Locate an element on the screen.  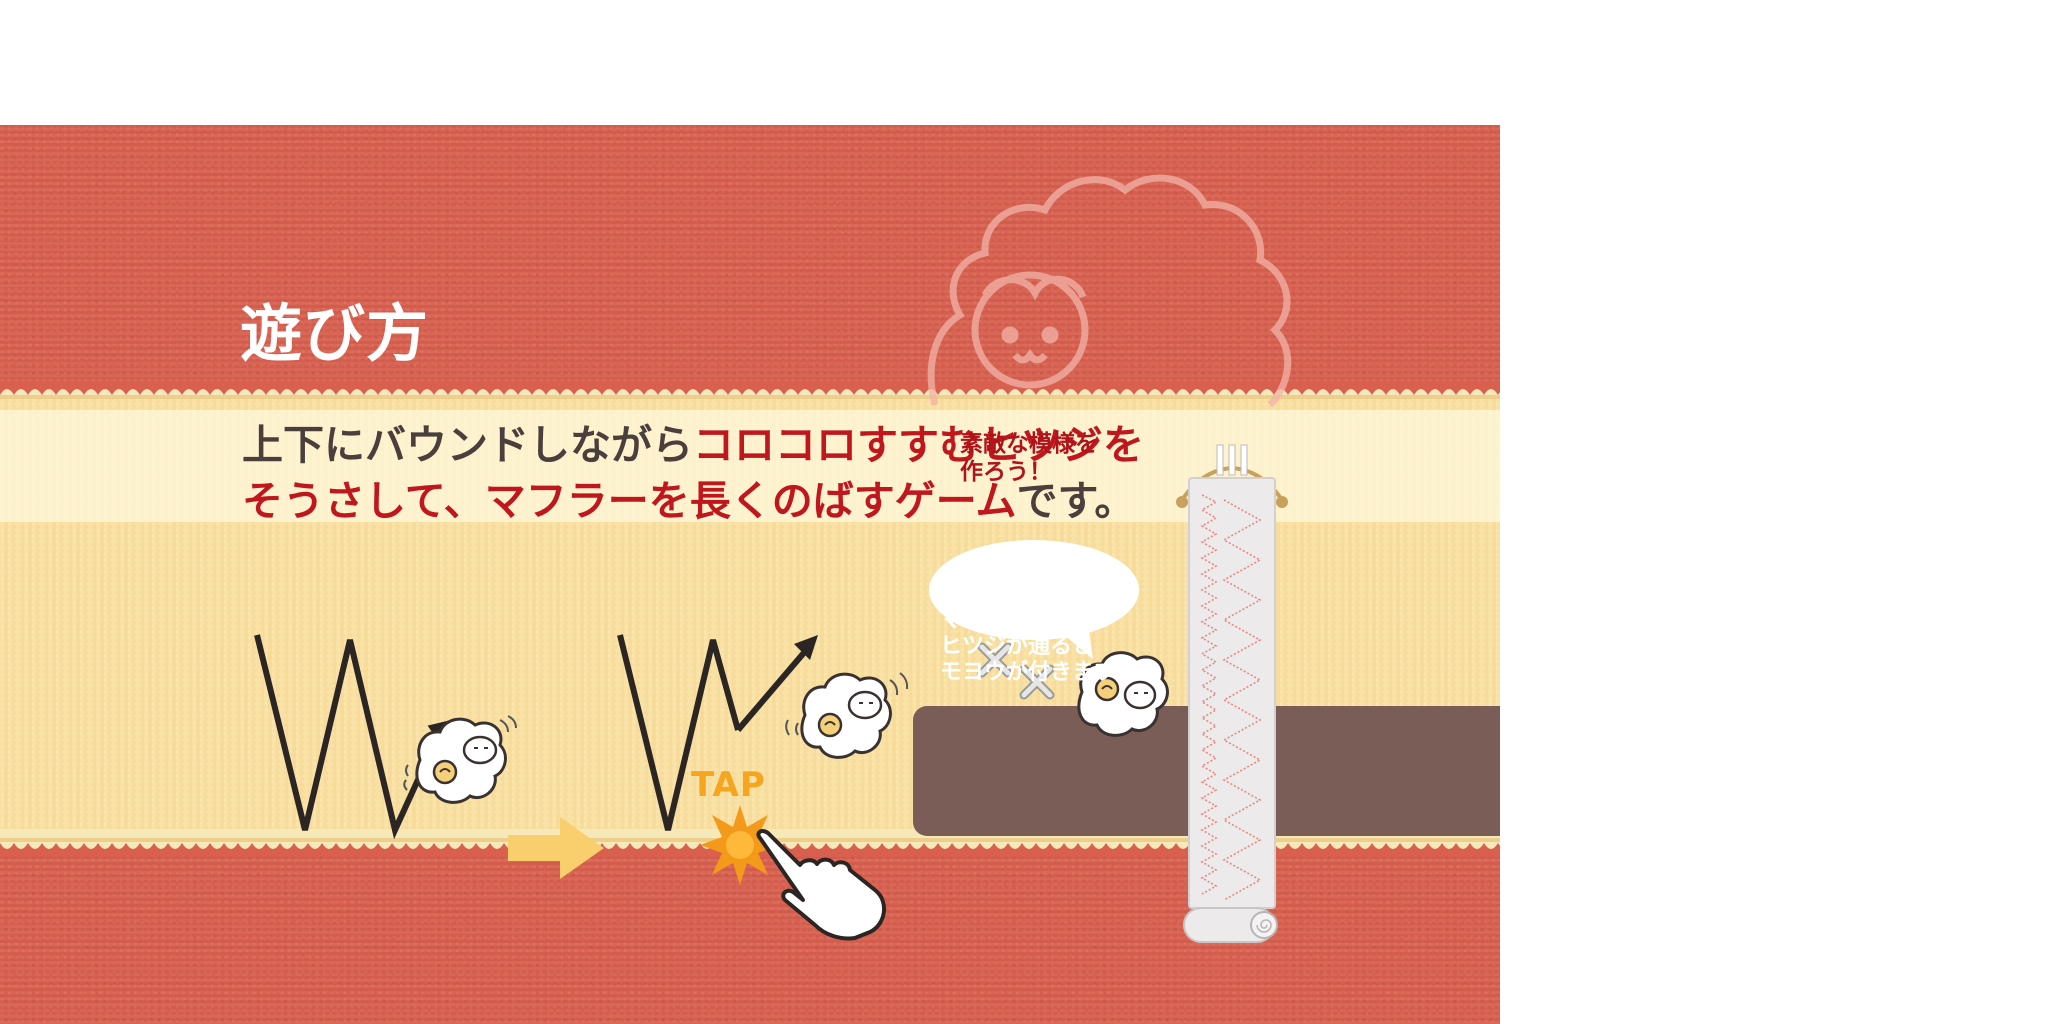
arrow-right-icon is located at coordinates (556, 848).